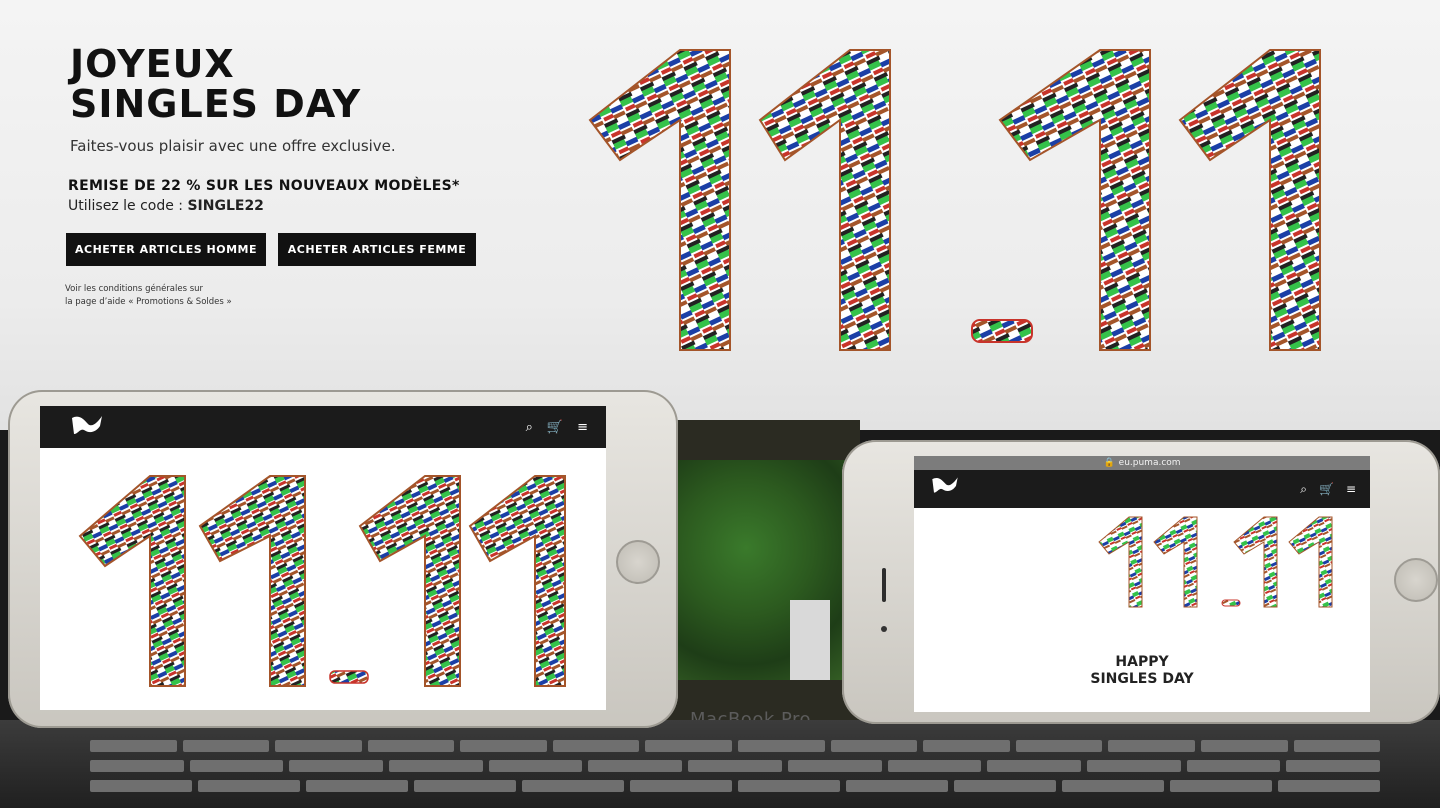 The image size is (1440, 808). What do you see at coordinates (824, 200) in the screenshot?
I see `digit-one-b` at bounding box center [824, 200].